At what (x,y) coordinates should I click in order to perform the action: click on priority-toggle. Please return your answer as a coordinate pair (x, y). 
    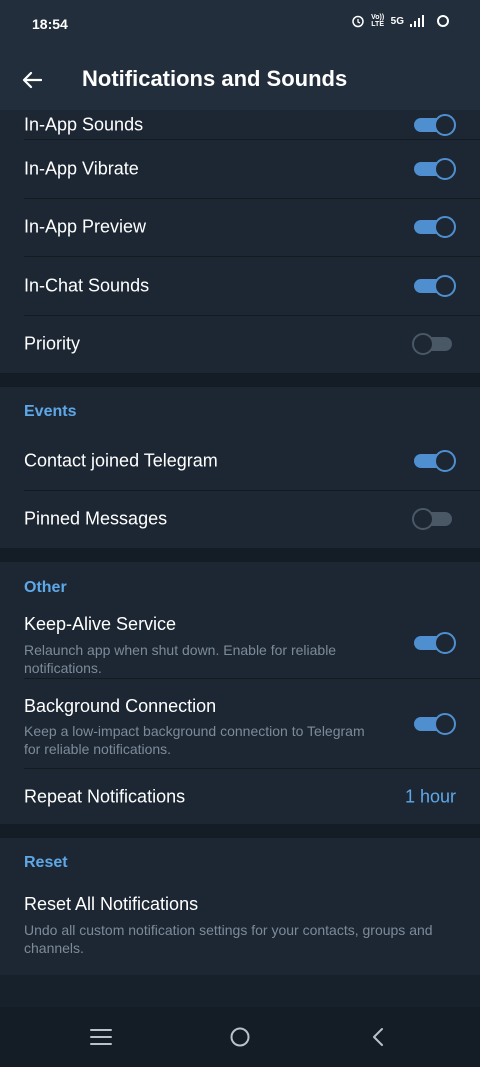
    Looking at the image, I should click on (433, 344).